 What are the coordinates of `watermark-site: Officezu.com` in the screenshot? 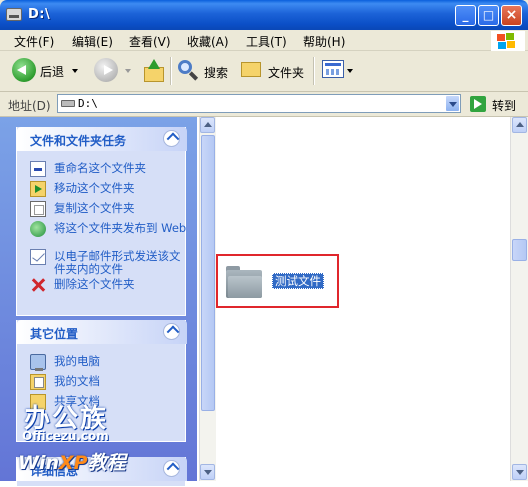 It's located at (65, 436).